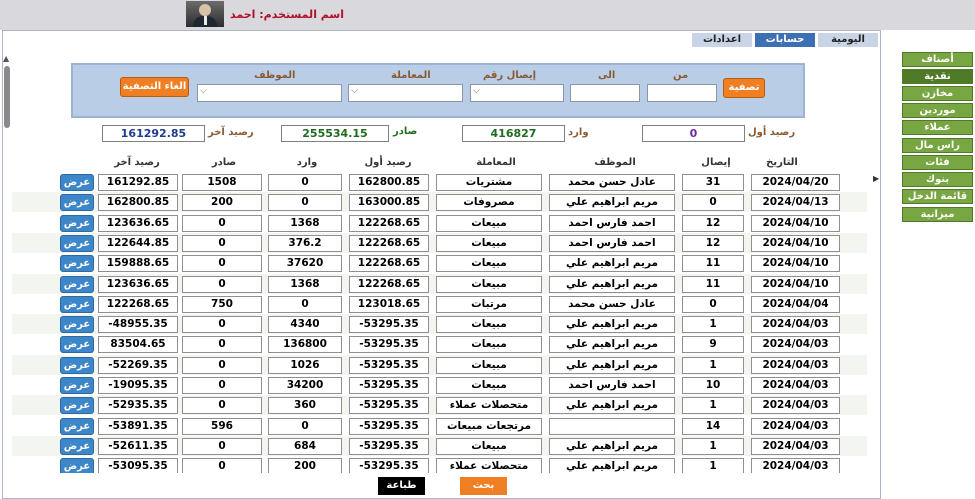 The height and width of the screenshot is (499, 975). Describe the element at coordinates (722, 40) in the screenshot. I see `tab-settings: اعدادات` at that location.